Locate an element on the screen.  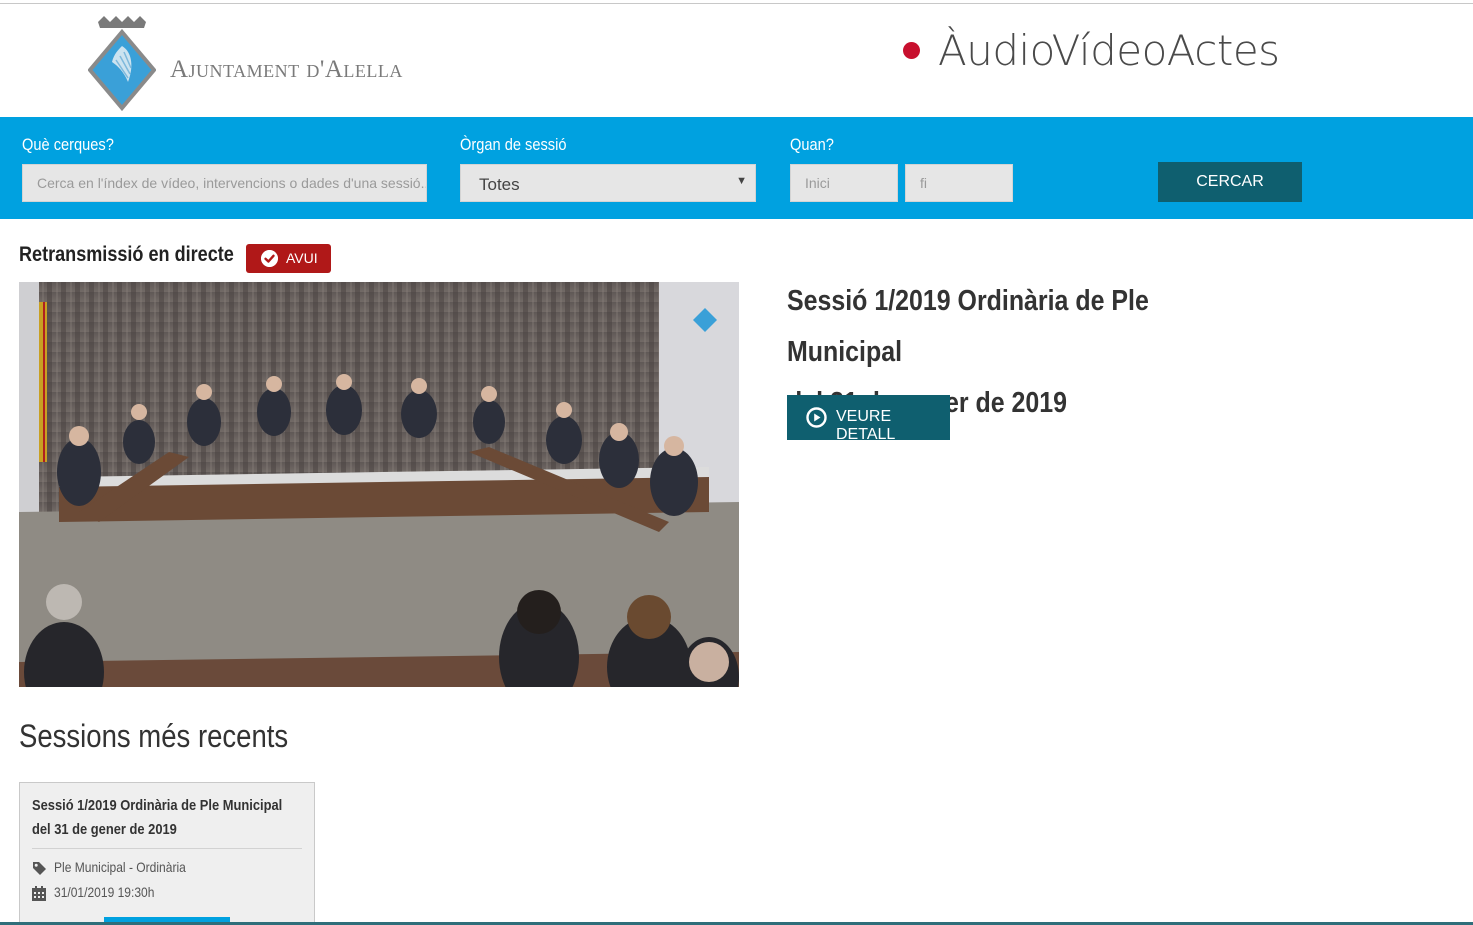
organ-select: Totes ▼ is located at coordinates (608, 183).